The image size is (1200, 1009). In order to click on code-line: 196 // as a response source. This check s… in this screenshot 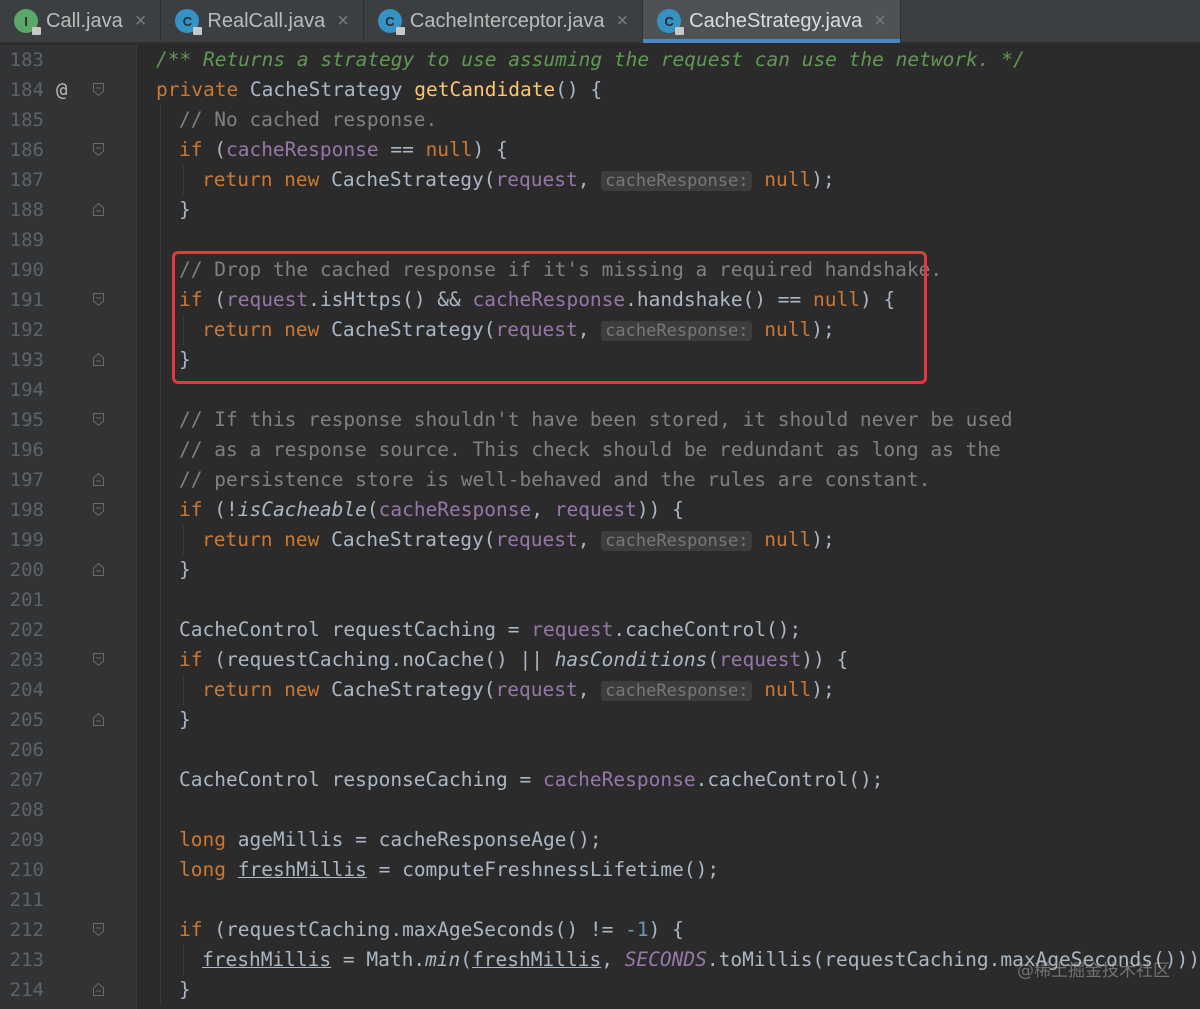, I will do `click(600, 450)`.